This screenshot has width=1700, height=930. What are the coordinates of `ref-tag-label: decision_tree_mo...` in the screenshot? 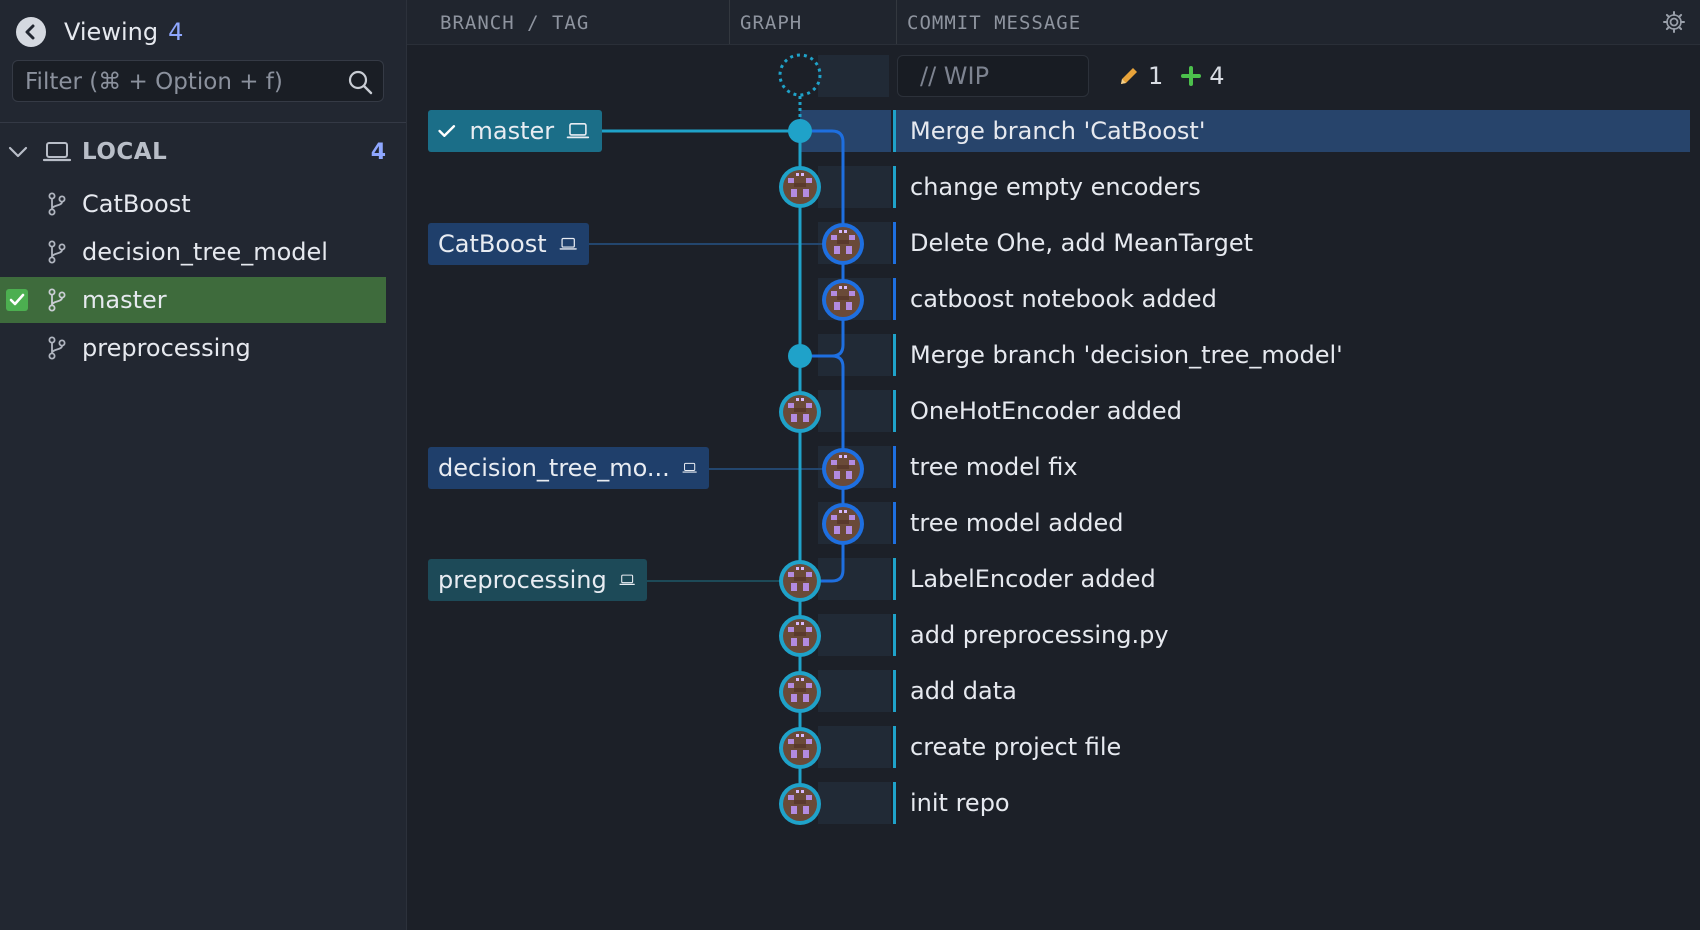 It's located at (554, 468).